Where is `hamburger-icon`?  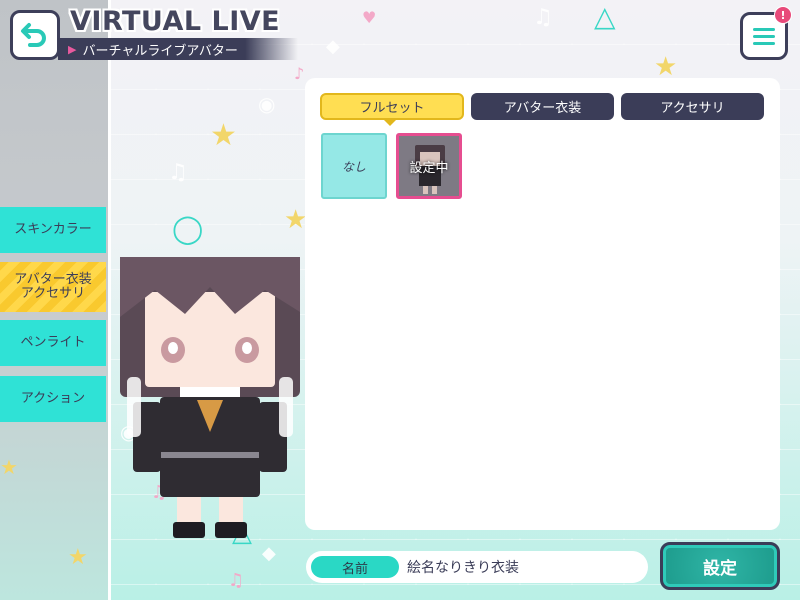
hamburger-icon is located at coordinates (764, 29).